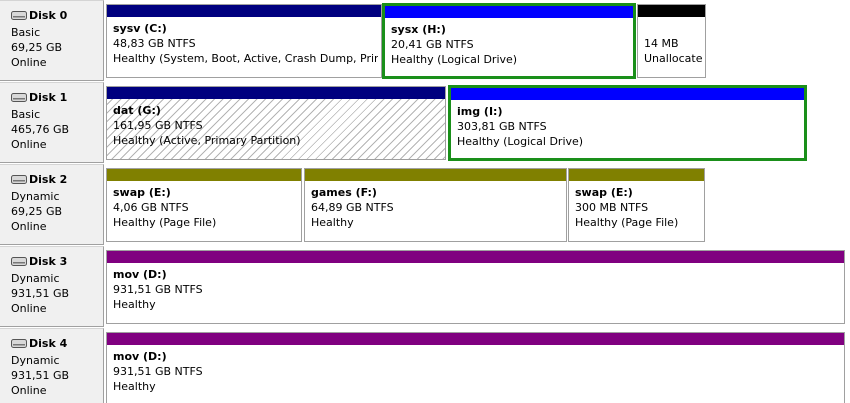 This screenshot has height=403, width=850. What do you see at coordinates (344, 192) in the screenshot?
I see `partition-name: games (F:)` at bounding box center [344, 192].